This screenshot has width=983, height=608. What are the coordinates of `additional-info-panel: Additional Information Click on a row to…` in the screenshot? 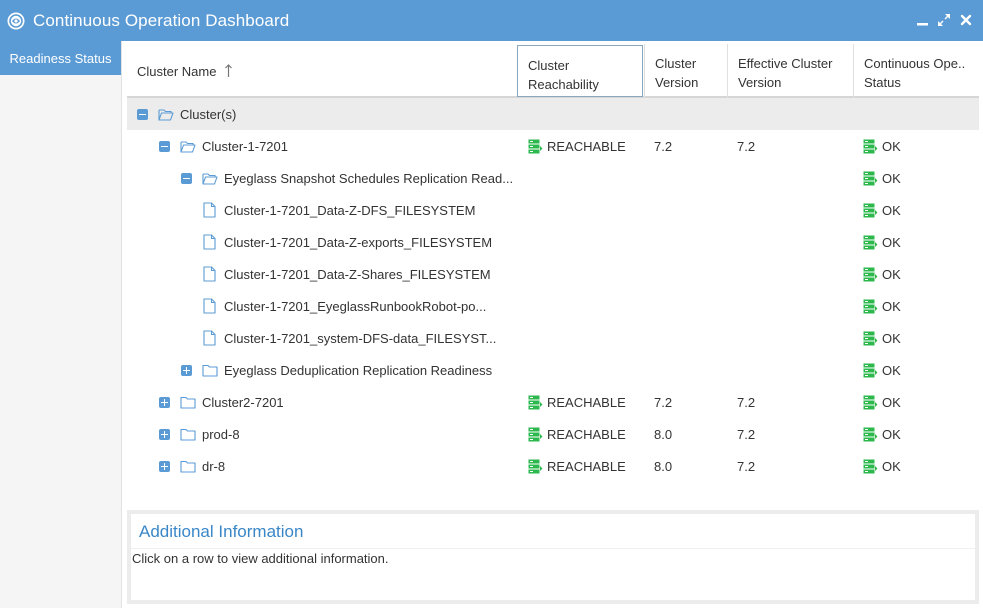 It's located at (553, 557).